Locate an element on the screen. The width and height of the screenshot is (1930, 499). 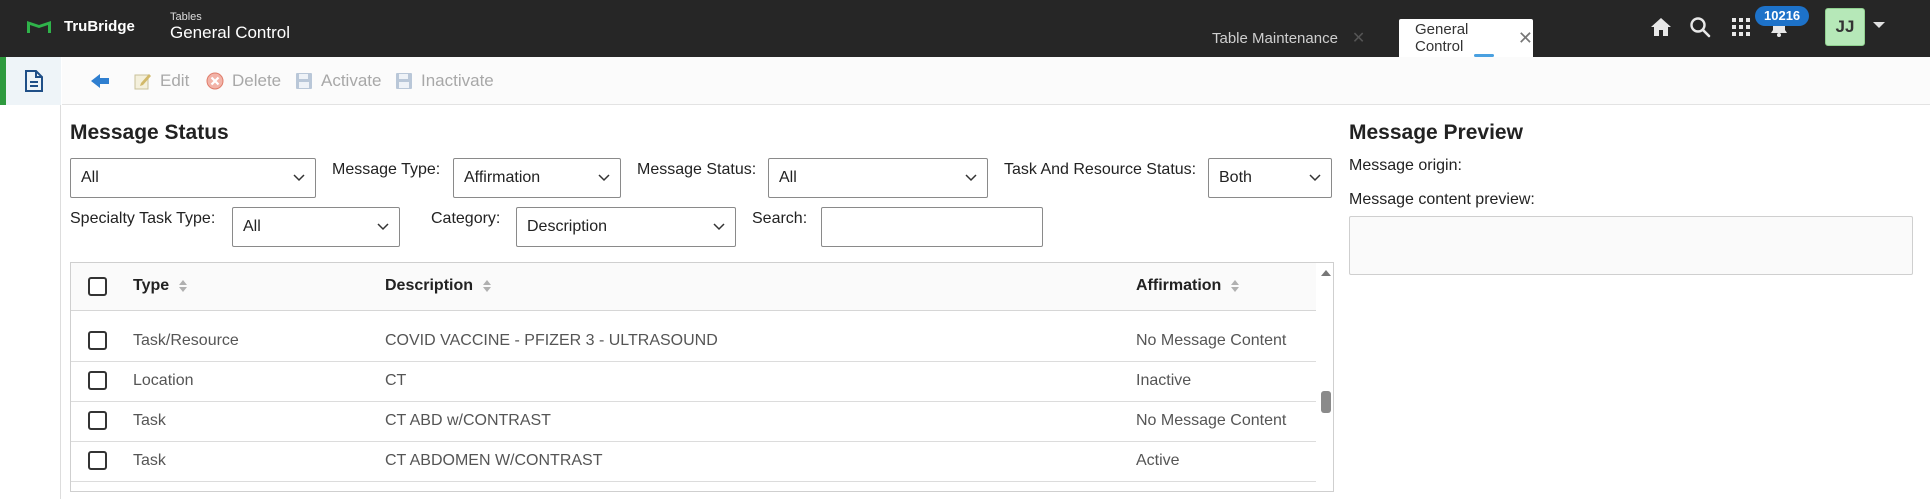
trubridge-logo-icon is located at coordinates (39, 26).